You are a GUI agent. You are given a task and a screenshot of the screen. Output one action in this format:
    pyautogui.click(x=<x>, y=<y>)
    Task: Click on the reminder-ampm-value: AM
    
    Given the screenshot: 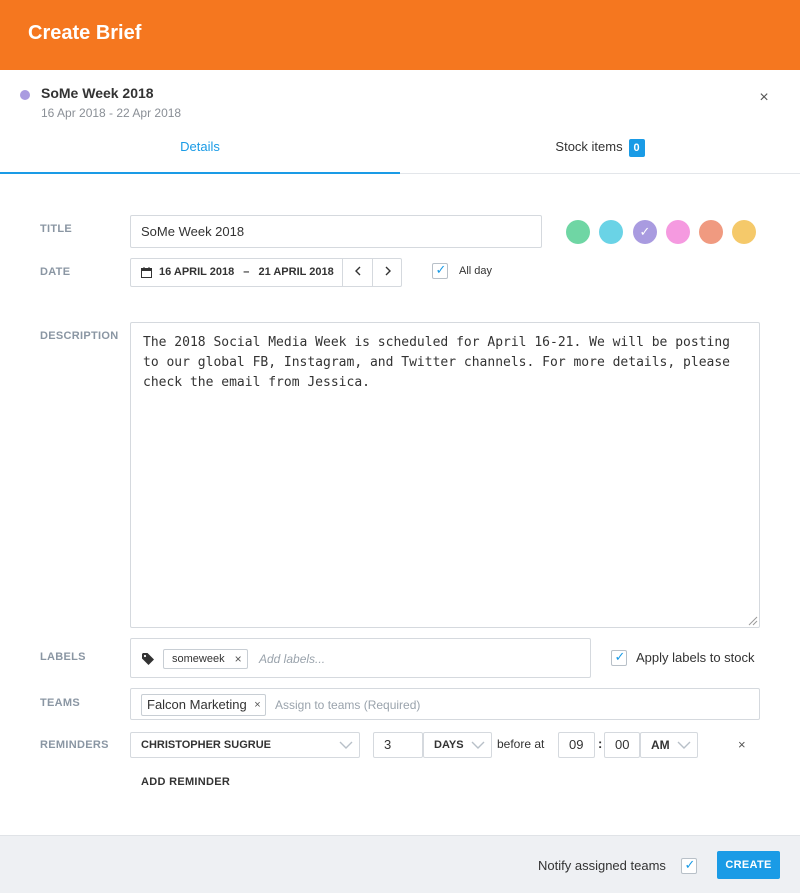 What is the action you would take?
    pyautogui.click(x=660, y=745)
    